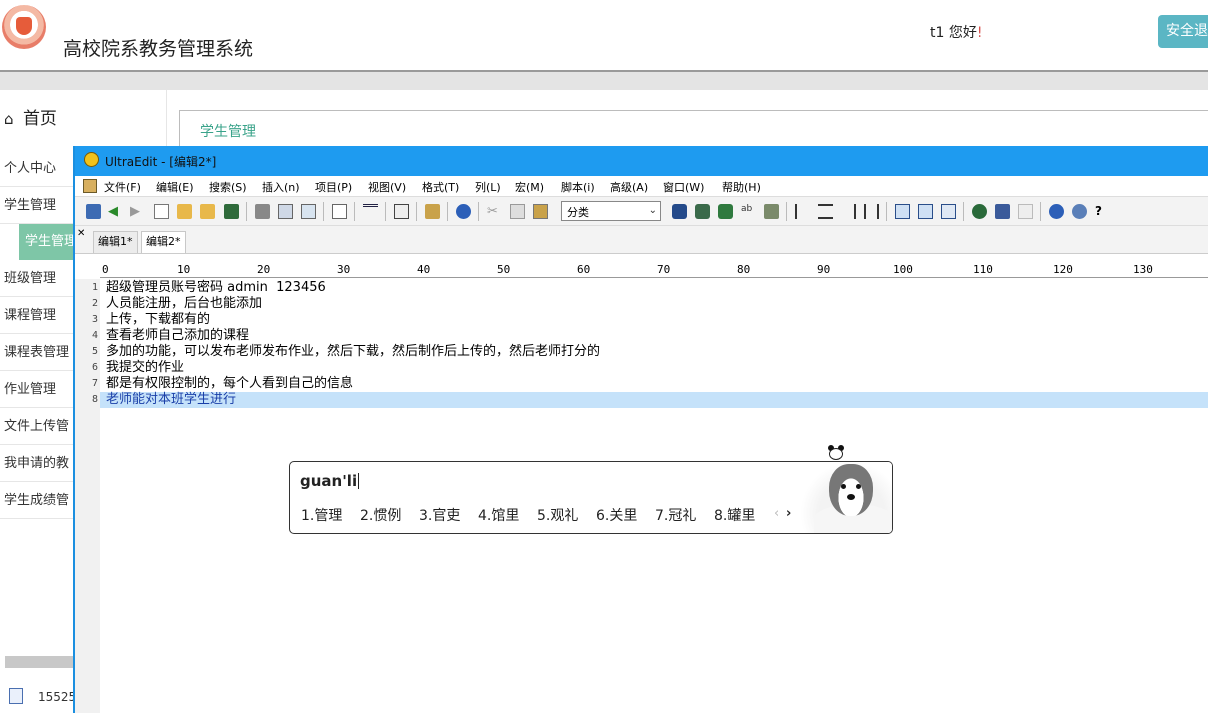 The height and width of the screenshot is (713, 1208). I want to click on line-number: 3, so click(94, 319).